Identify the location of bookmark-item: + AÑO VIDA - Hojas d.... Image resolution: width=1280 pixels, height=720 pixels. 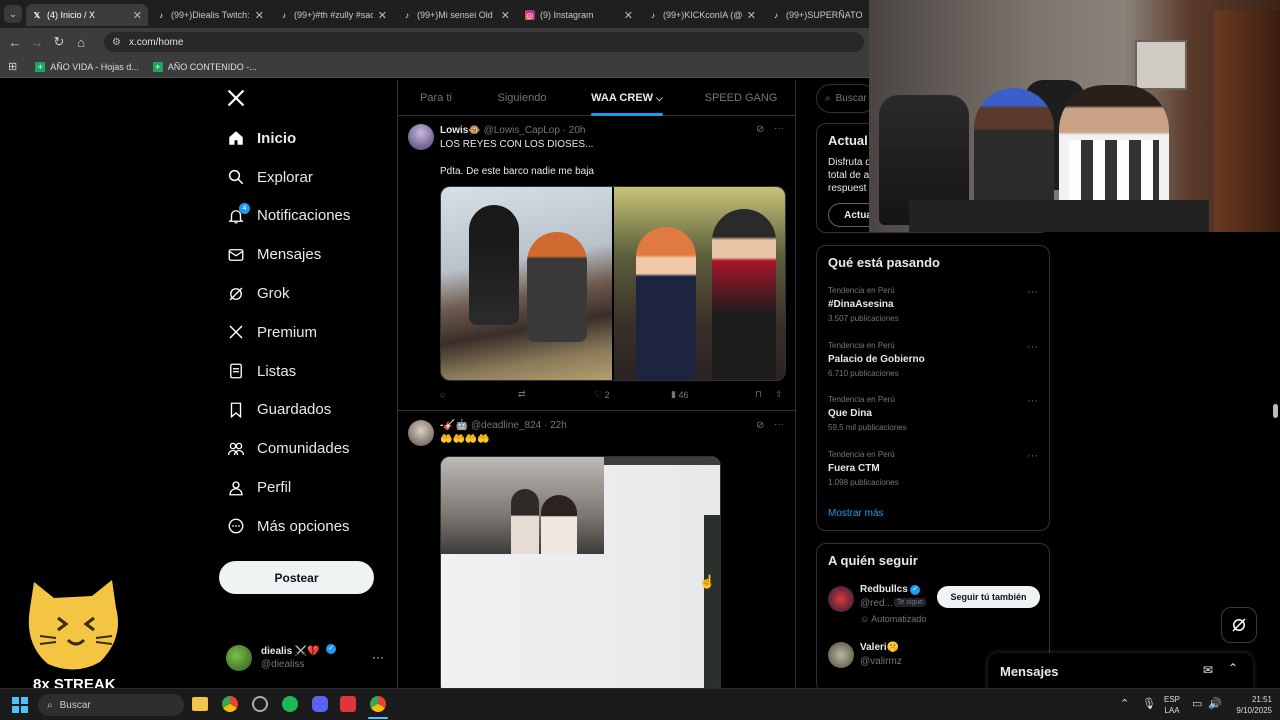
(87, 66).